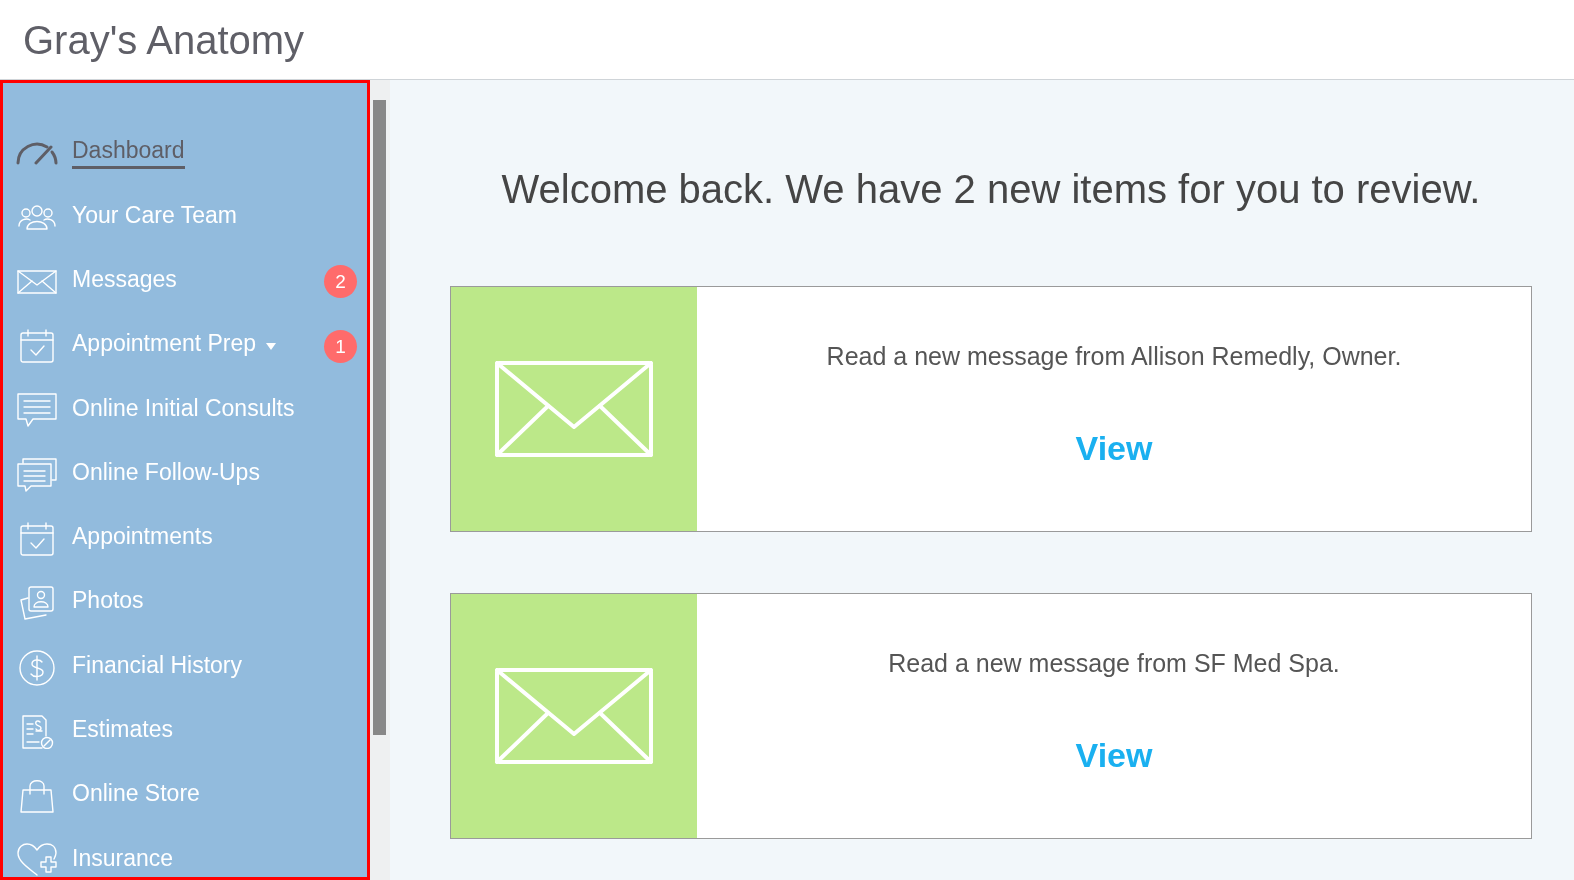 This screenshot has height=880, width=1574. What do you see at coordinates (991, 189) in the screenshot?
I see `welcome-heading: Welcome back. We have 2 new items for you to review.` at bounding box center [991, 189].